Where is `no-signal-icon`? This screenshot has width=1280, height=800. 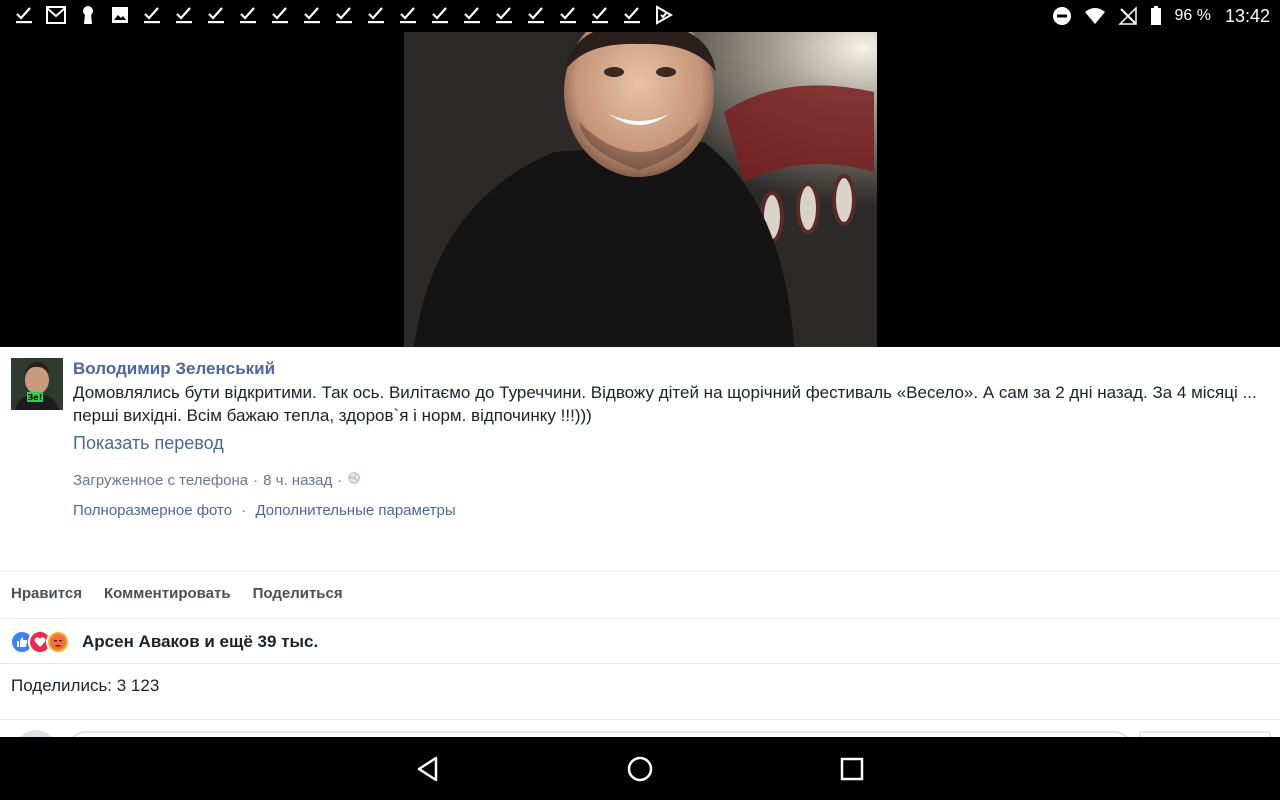
no-signal-icon is located at coordinates (1128, 16).